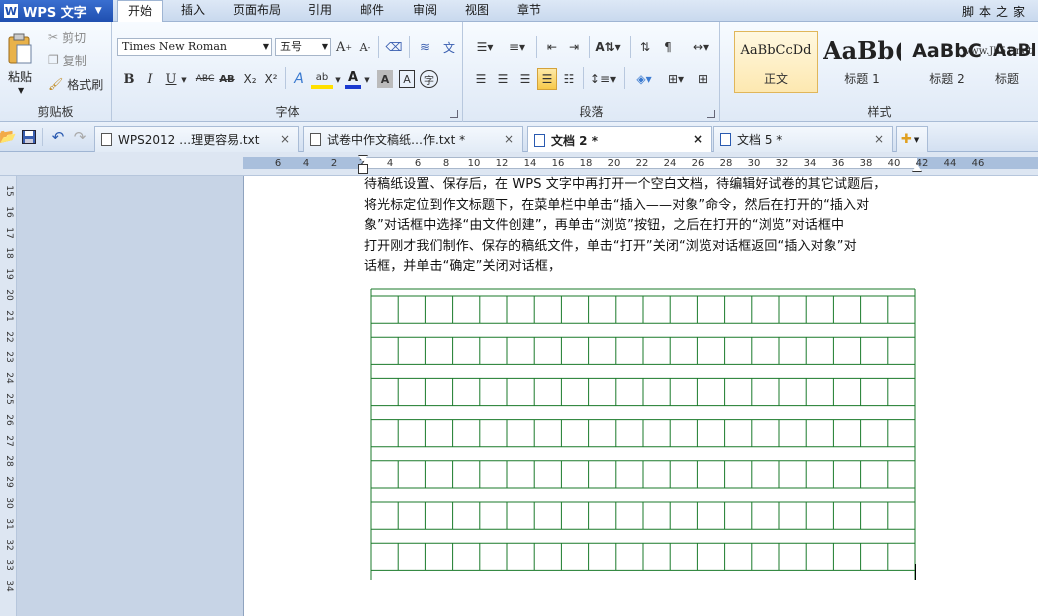 This screenshot has width=1038, height=616. I want to click on styles-group-title: 样式, so click(879, 112).